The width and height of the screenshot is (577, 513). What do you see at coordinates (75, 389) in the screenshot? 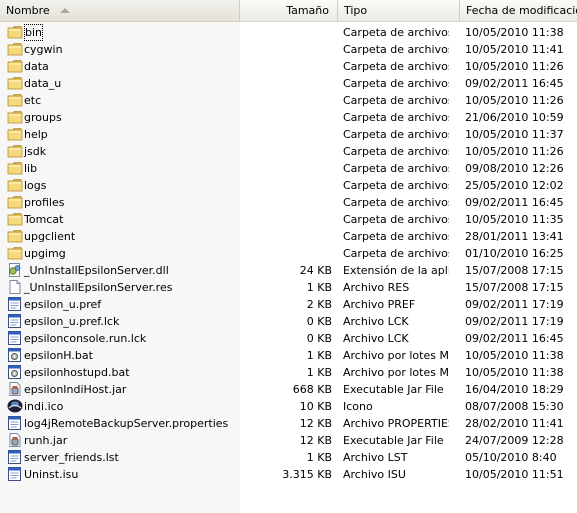
I see `file-name: epsilonIndiHost.jar` at bounding box center [75, 389].